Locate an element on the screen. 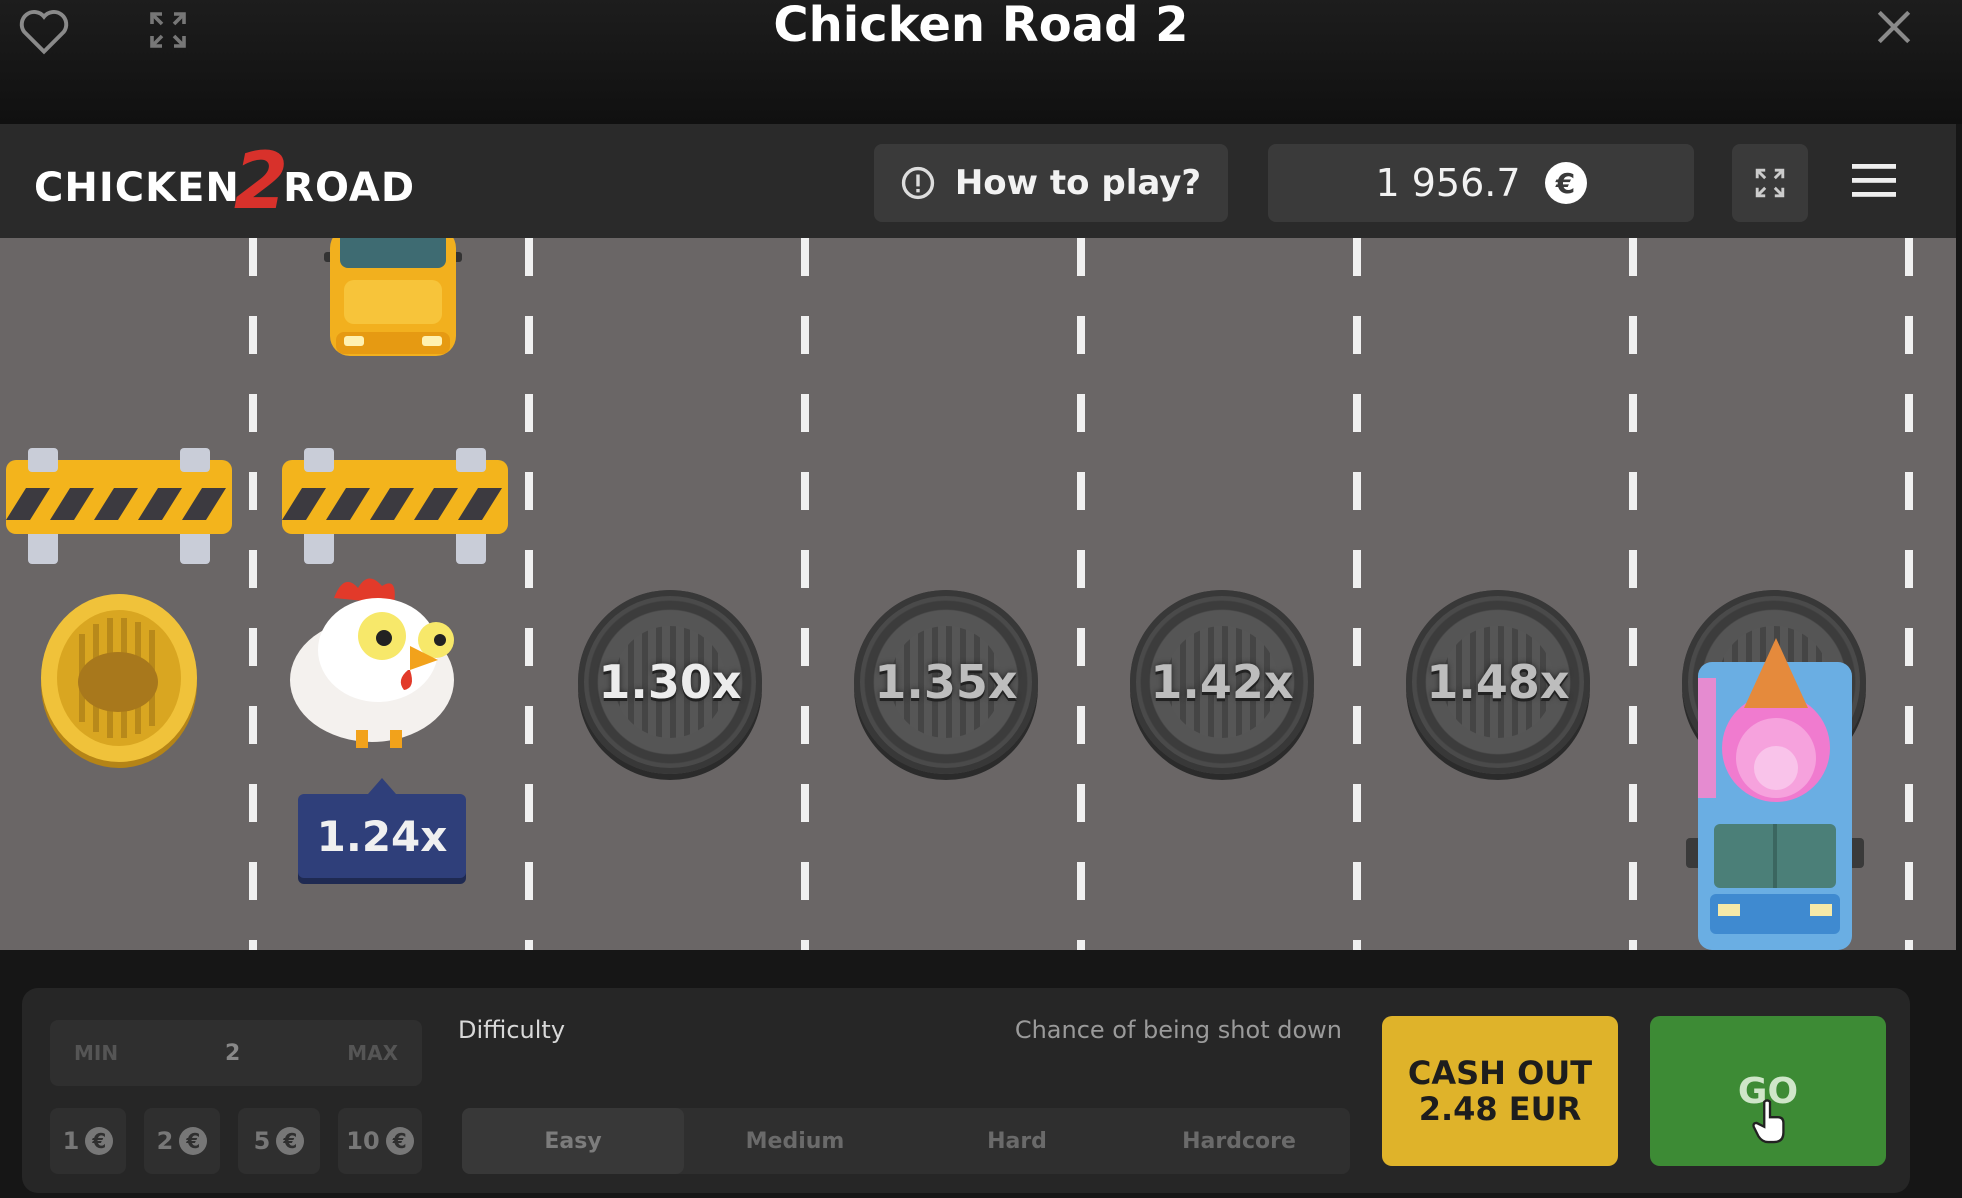  multiplier-label: 1.48x is located at coordinates (1498, 682).